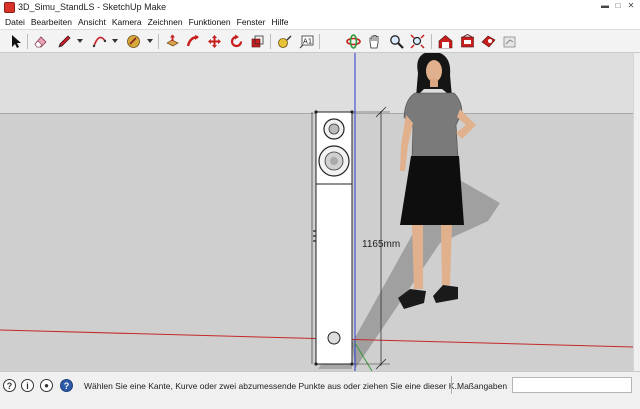 The height and width of the screenshot is (409, 640). What do you see at coordinates (46, 385) in the screenshot?
I see `user-icon: ●` at bounding box center [46, 385].